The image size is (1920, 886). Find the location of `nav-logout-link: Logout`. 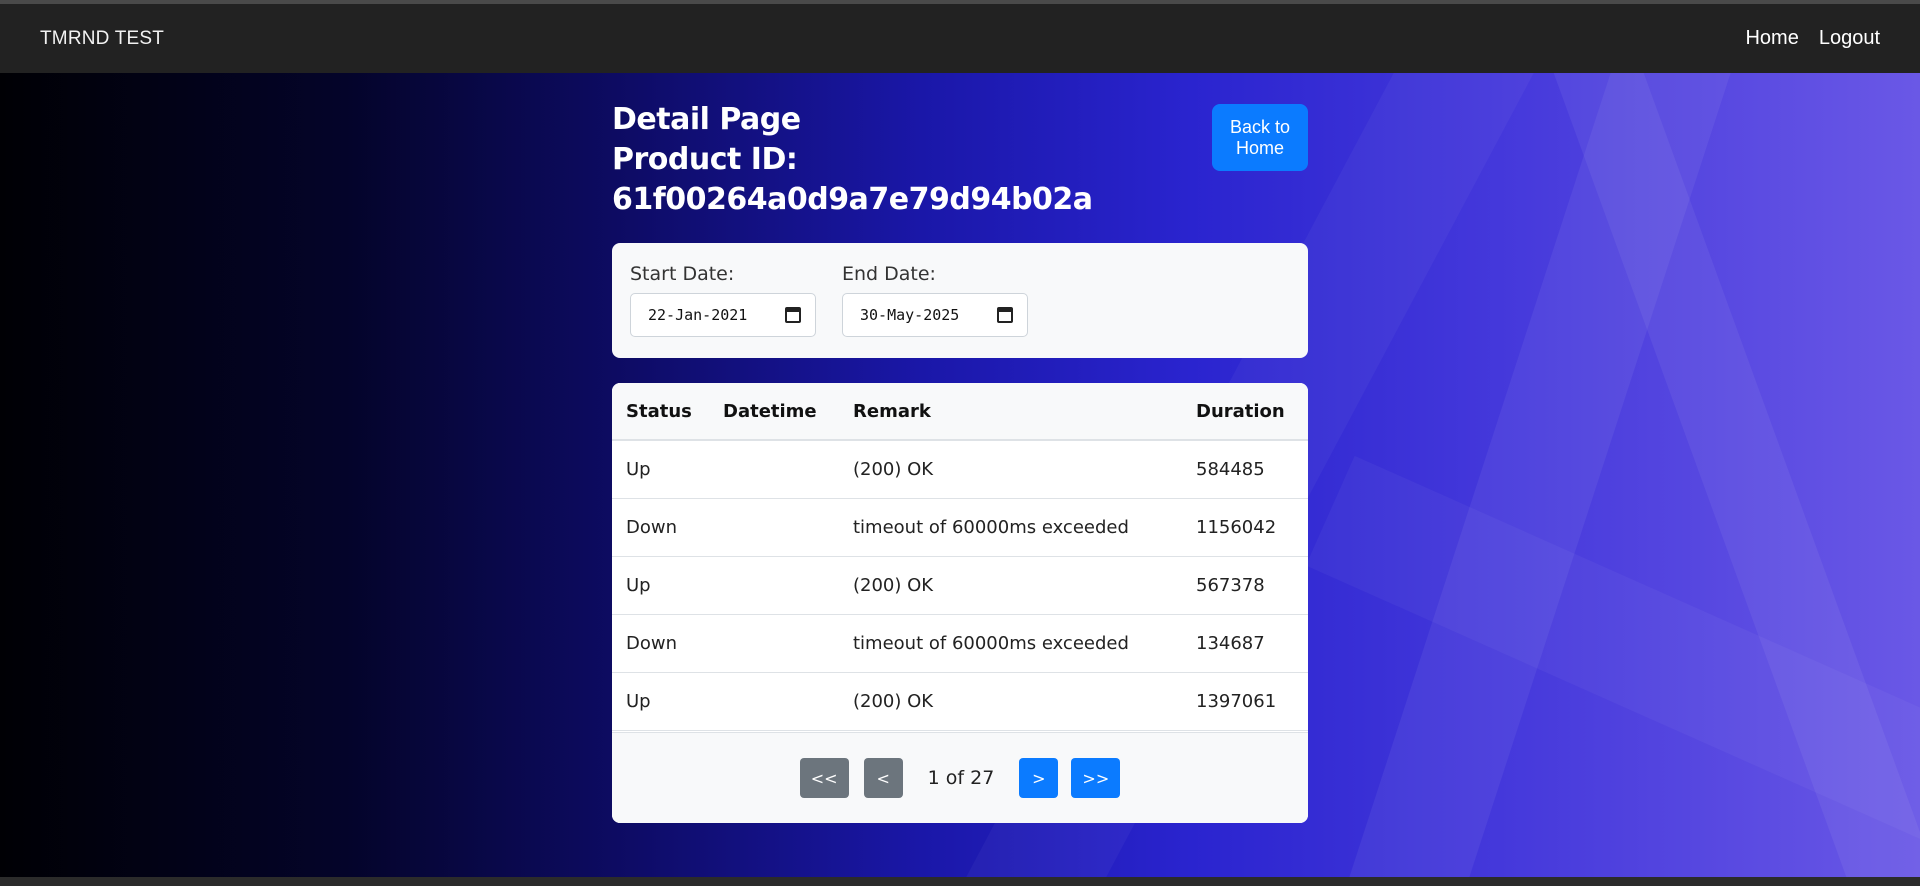

nav-logout-link: Logout is located at coordinates (1849, 38).